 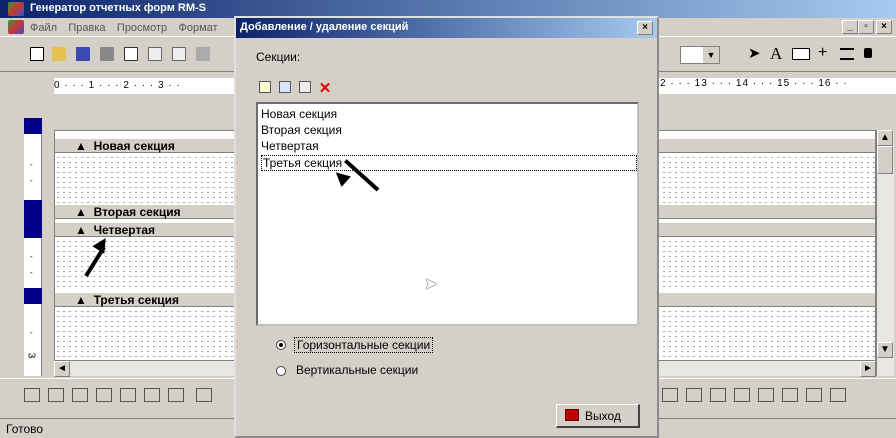 What do you see at coordinates (59, 54) in the screenshot?
I see `open-folder-icon` at bounding box center [59, 54].